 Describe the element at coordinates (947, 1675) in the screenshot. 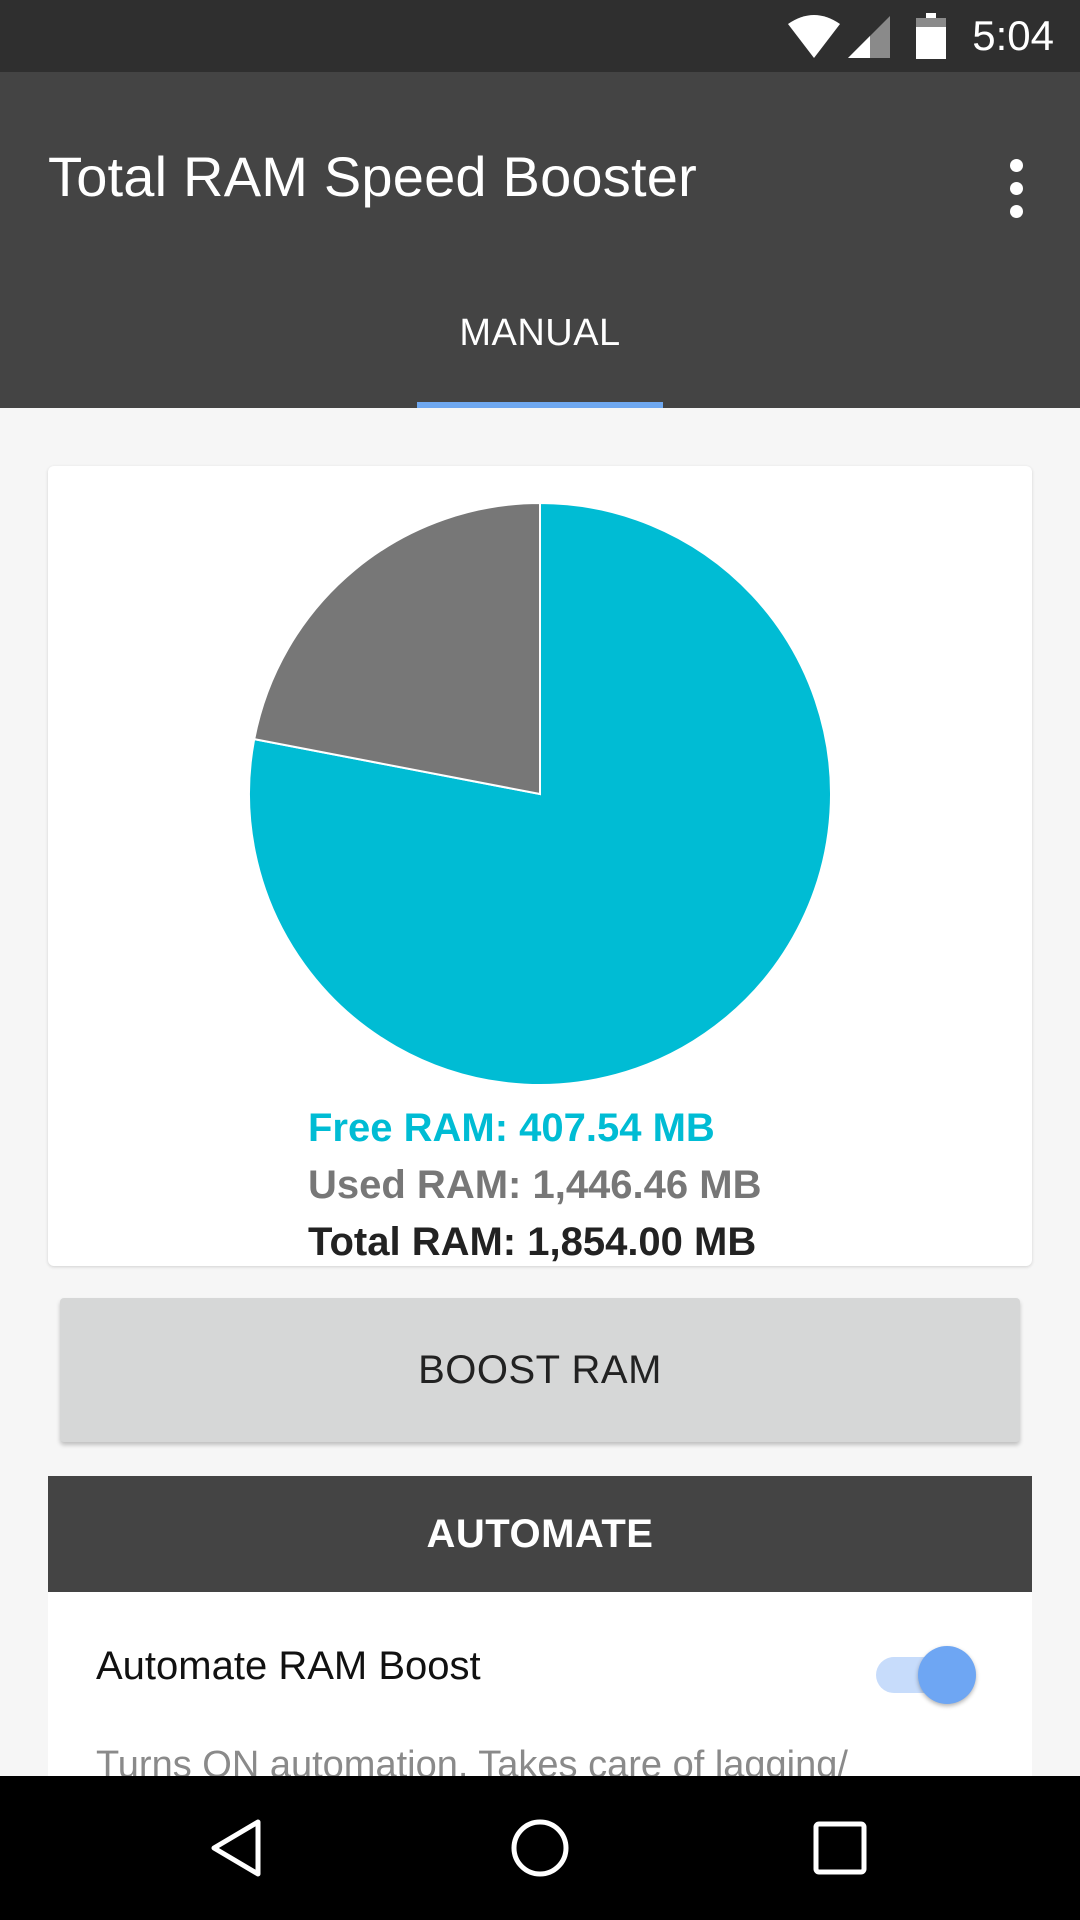

I see `toggle-thumb` at that location.